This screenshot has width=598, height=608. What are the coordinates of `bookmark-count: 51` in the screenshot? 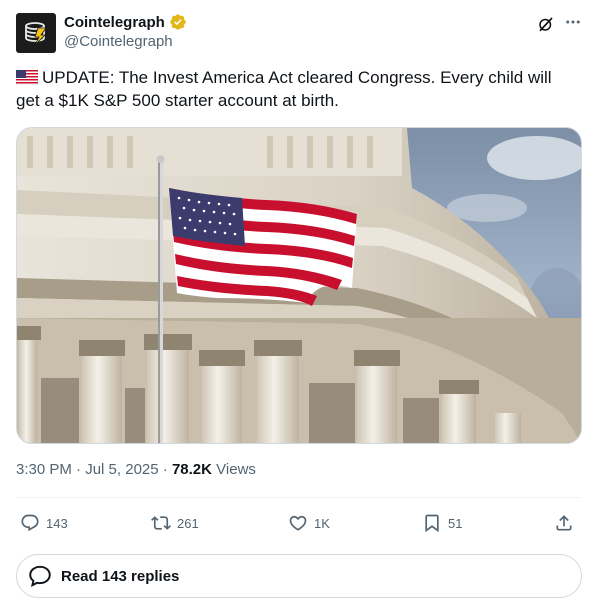 It's located at (455, 523).